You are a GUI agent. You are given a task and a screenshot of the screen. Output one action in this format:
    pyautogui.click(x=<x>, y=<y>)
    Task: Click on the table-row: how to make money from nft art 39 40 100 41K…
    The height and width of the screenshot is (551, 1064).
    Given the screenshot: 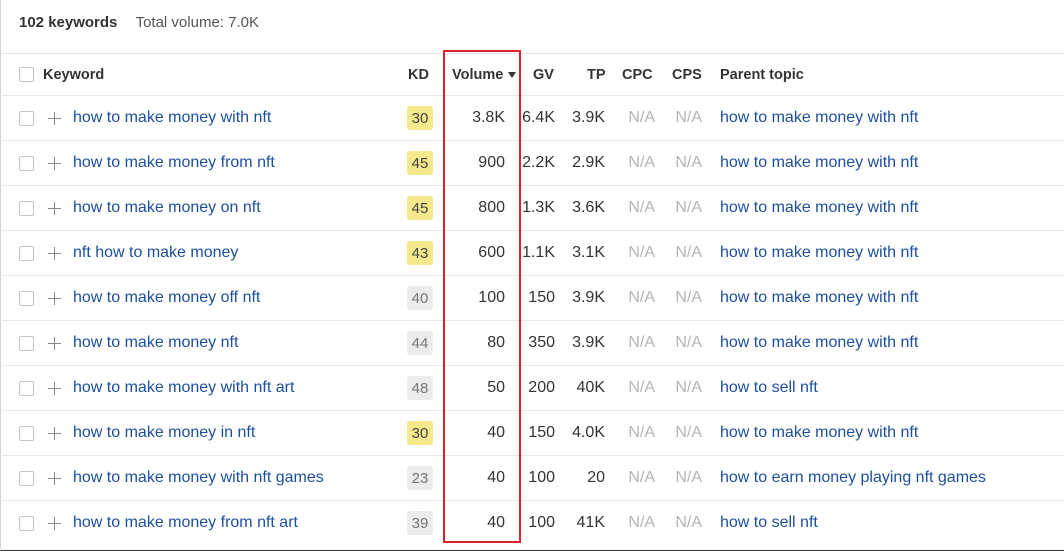 What is the action you would take?
    pyautogui.click(x=532, y=522)
    